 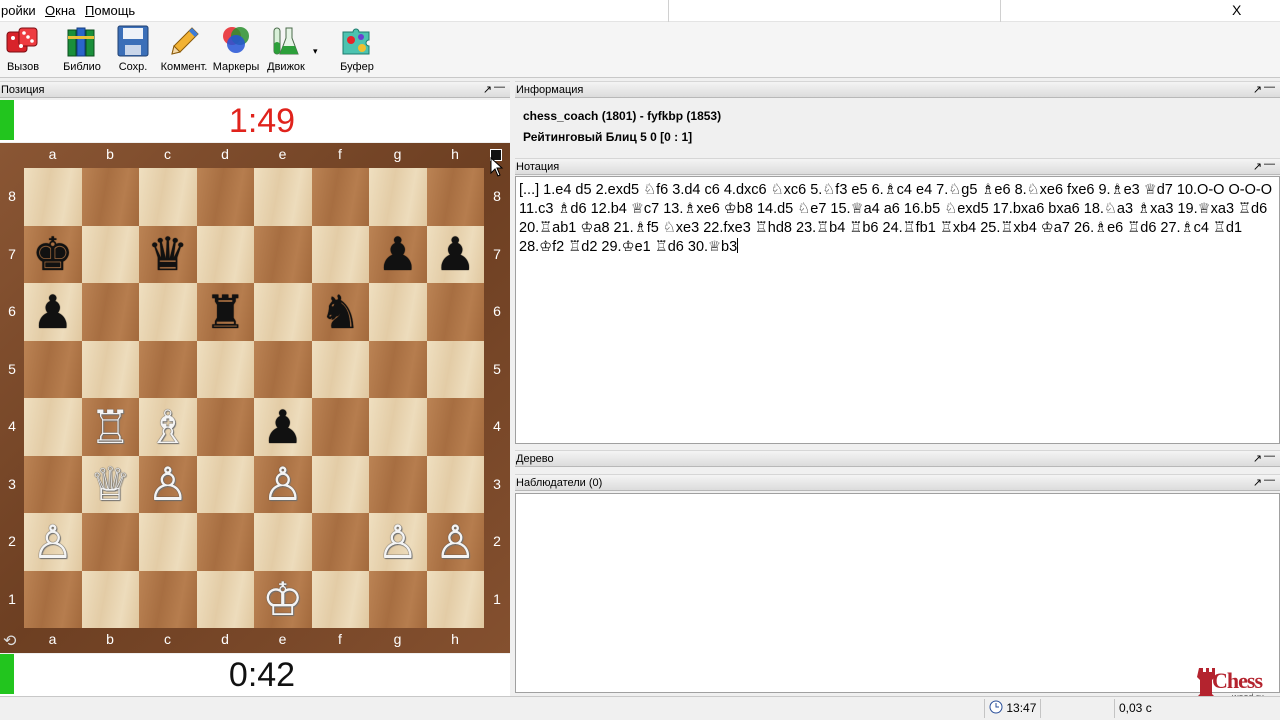 What do you see at coordinates (53, 484) in the screenshot?
I see `square-a3` at bounding box center [53, 484].